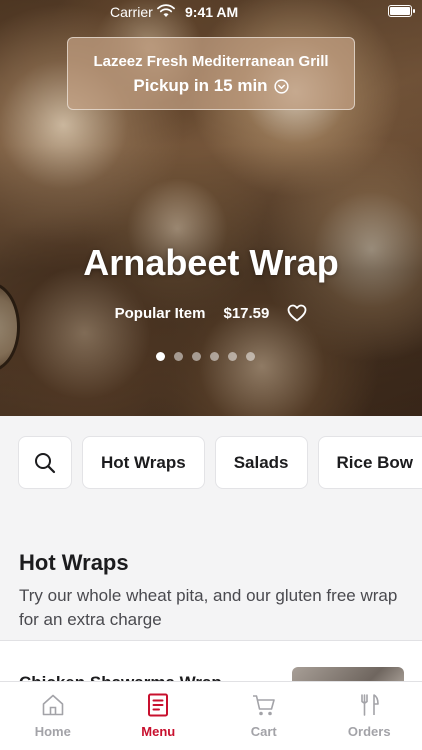 The height and width of the screenshot is (750, 422). I want to click on chevron-down-circle-icon, so click(281, 86).